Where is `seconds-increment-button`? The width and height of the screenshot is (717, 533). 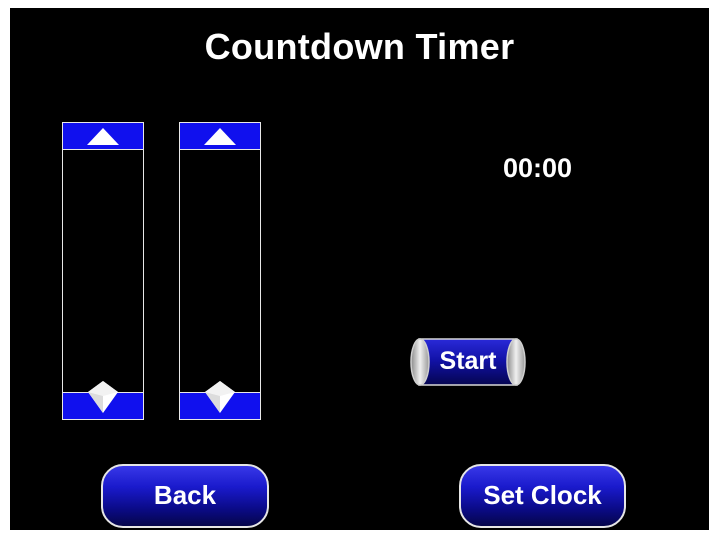
seconds-increment-button is located at coordinates (220, 136).